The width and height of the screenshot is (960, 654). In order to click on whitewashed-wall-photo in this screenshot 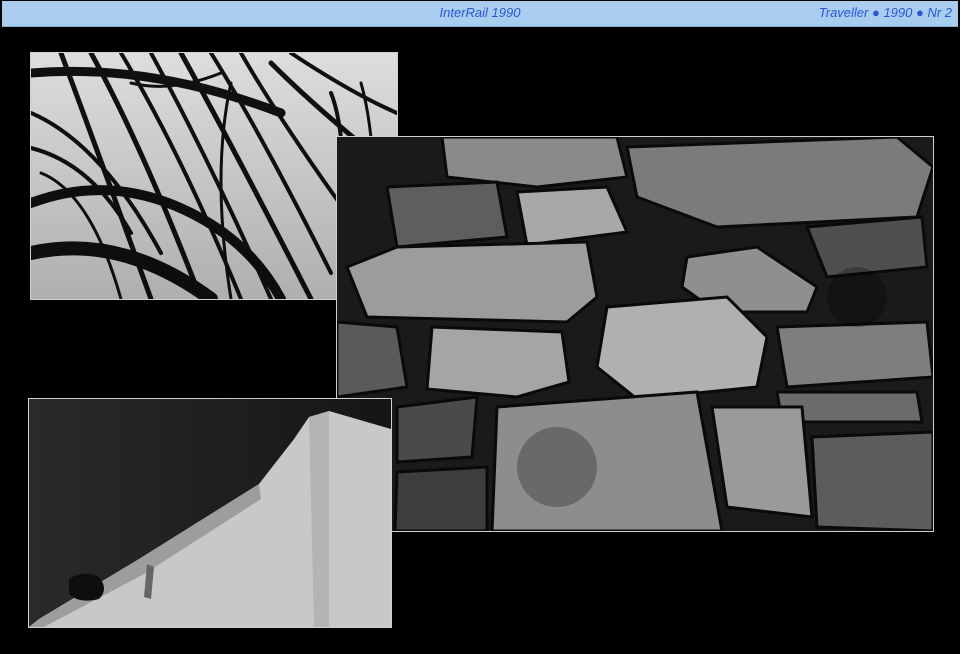, I will do `click(210, 513)`.